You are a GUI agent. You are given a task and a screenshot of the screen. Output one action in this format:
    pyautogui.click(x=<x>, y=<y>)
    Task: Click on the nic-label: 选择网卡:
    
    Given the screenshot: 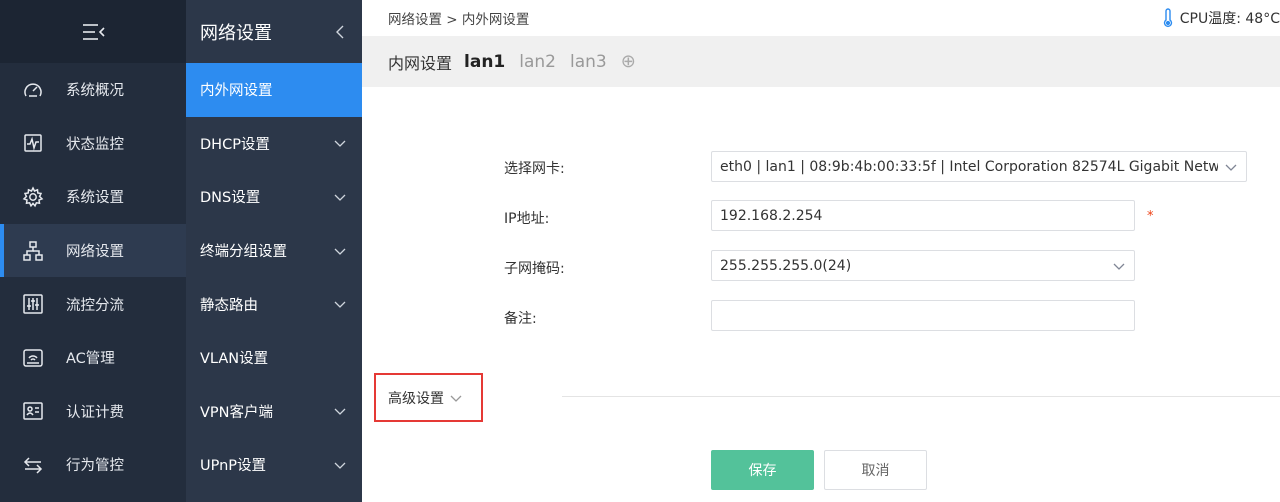 What is the action you would take?
    pyautogui.click(x=534, y=169)
    